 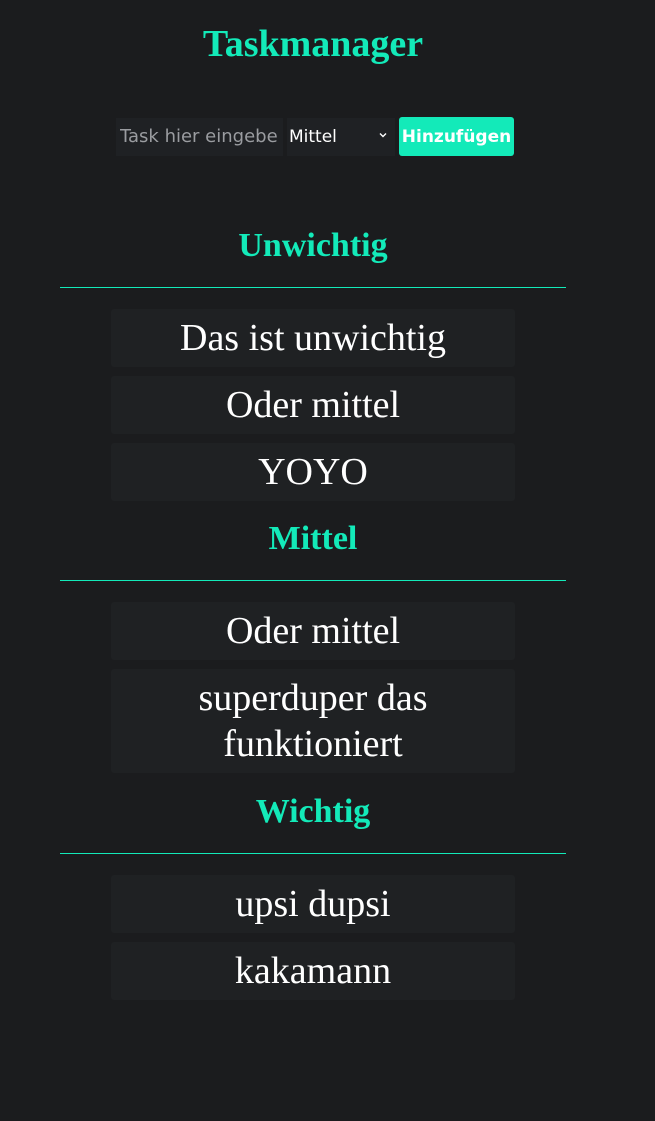 I want to click on chevron-down-icon, so click(x=383, y=134).